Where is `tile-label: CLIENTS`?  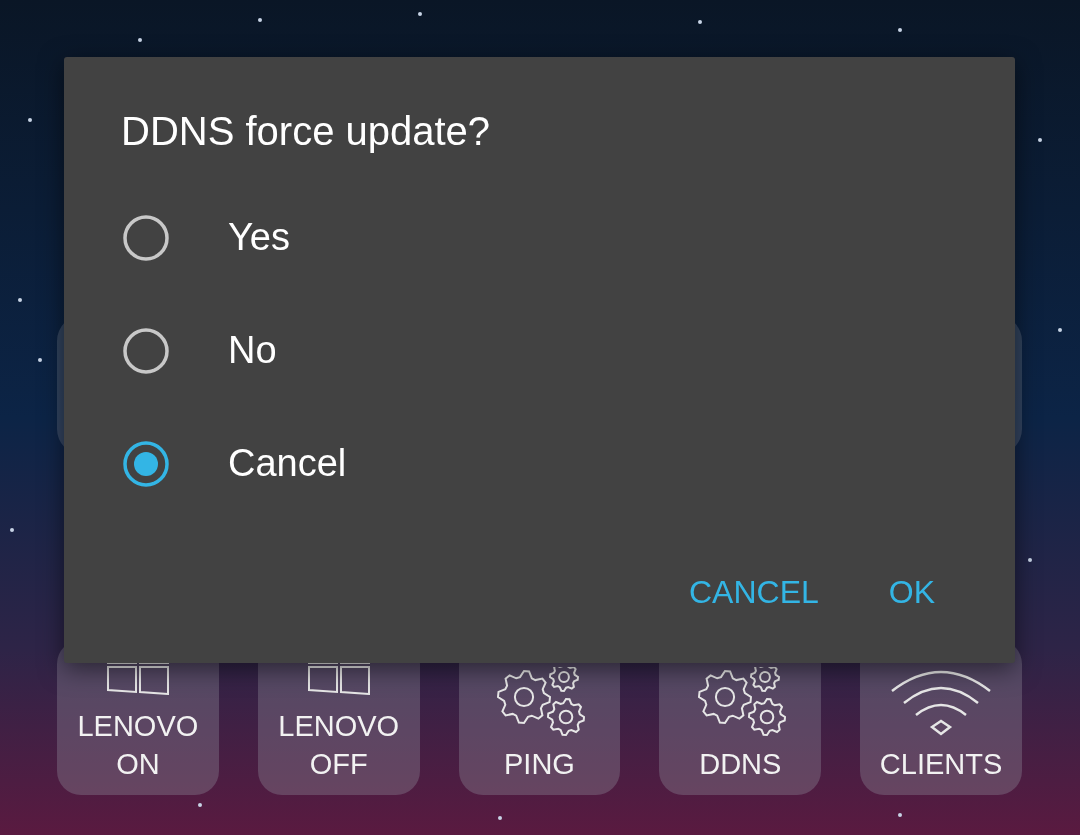 tile-label: CLIENTS is located at coordinates (941, 764).